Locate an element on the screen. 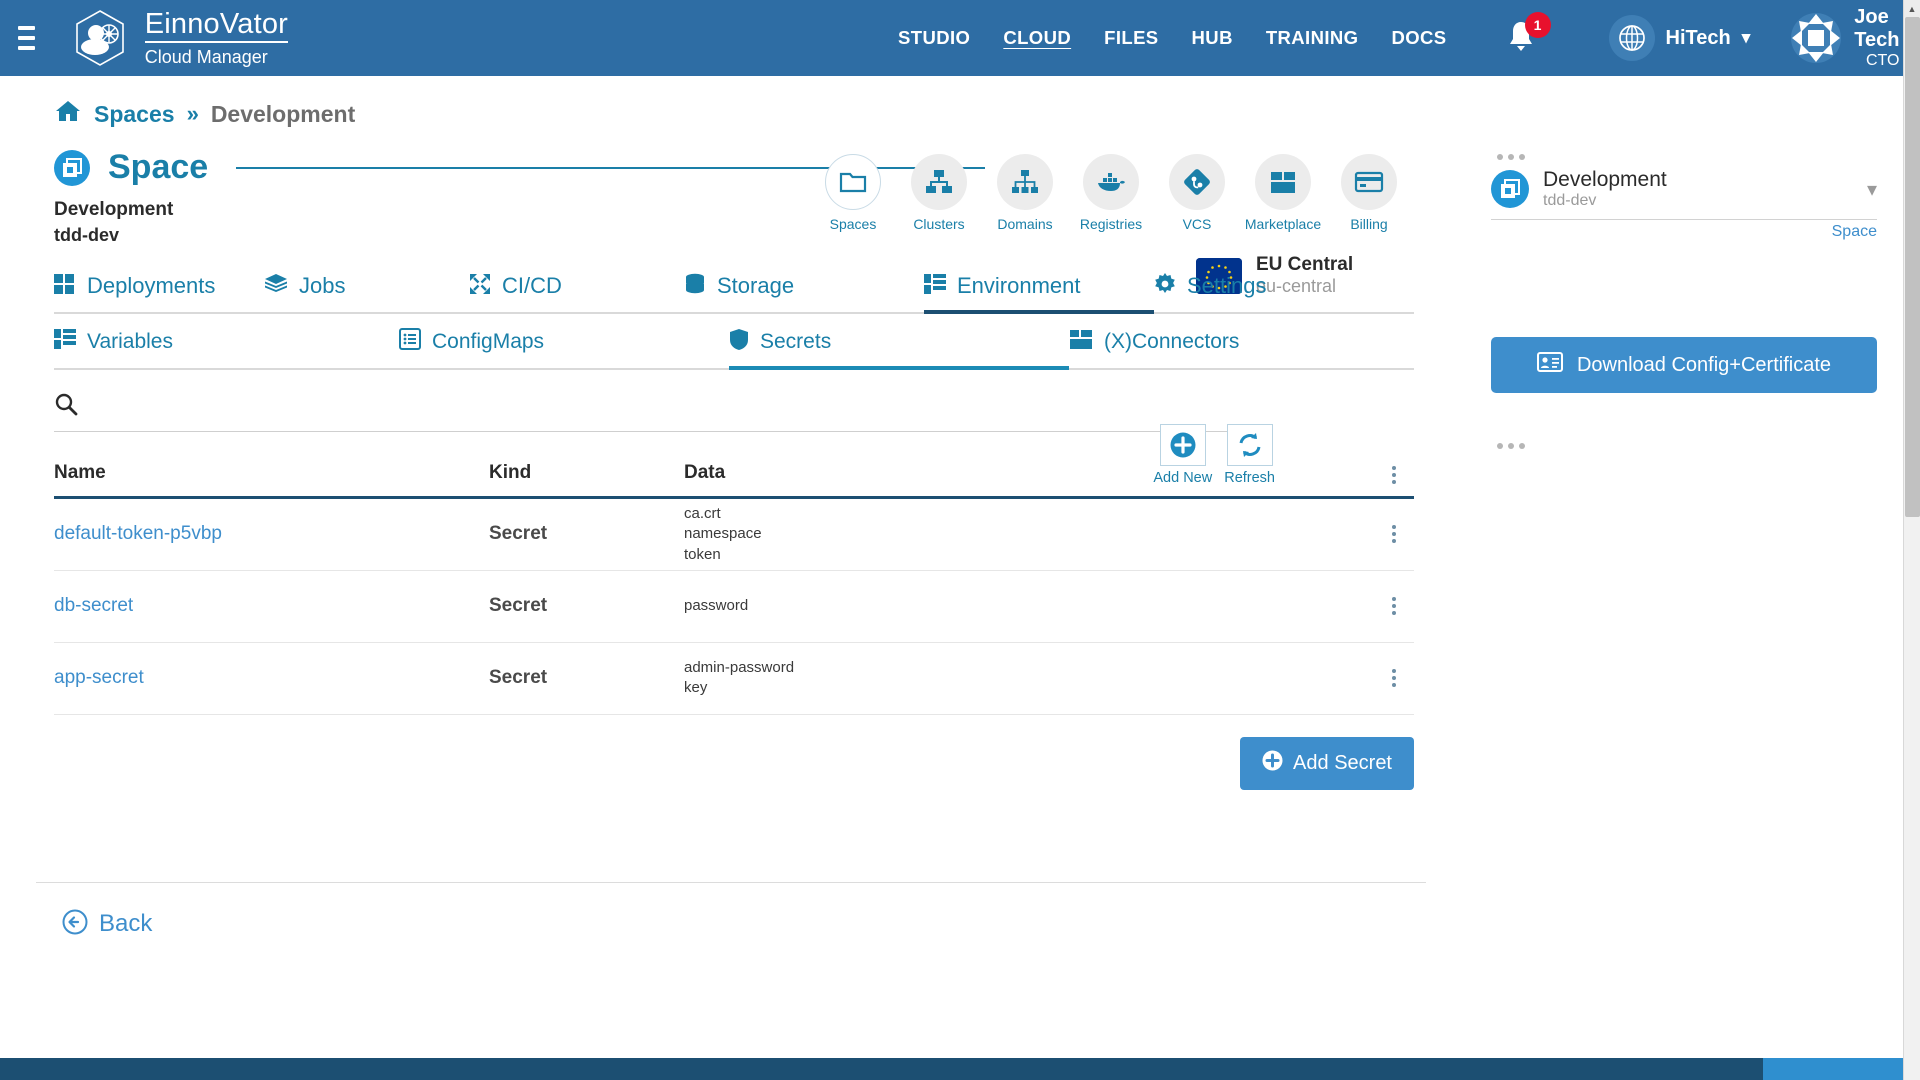 Image resolution: width=1920 pixels, height=1080 pixels. plus-circle-icon is located at coordinates (1182, 445).